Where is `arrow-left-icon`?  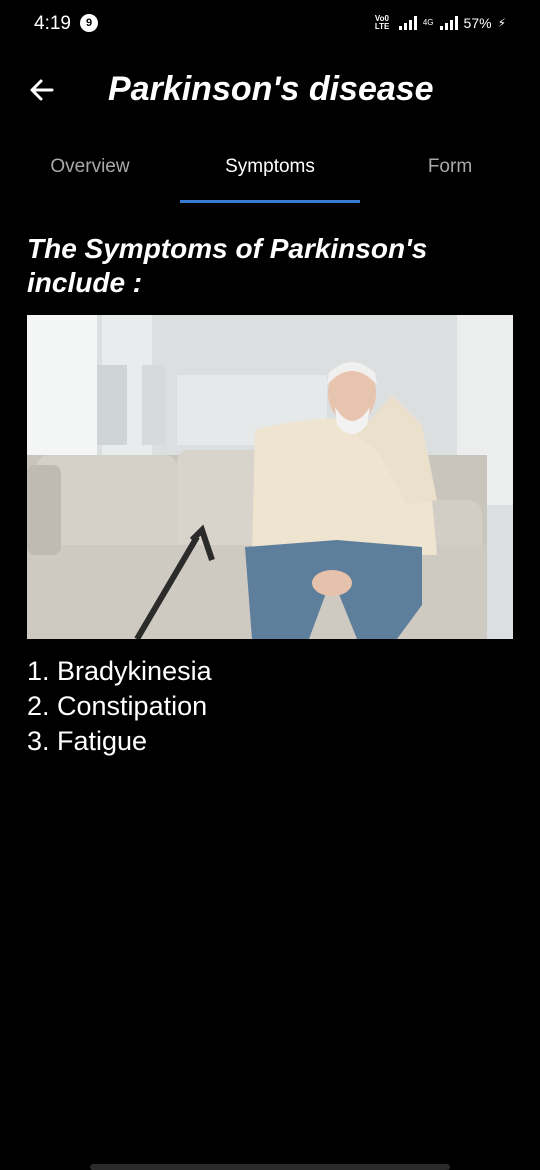
arrow-left-icon is located at coordinates (42, 90).